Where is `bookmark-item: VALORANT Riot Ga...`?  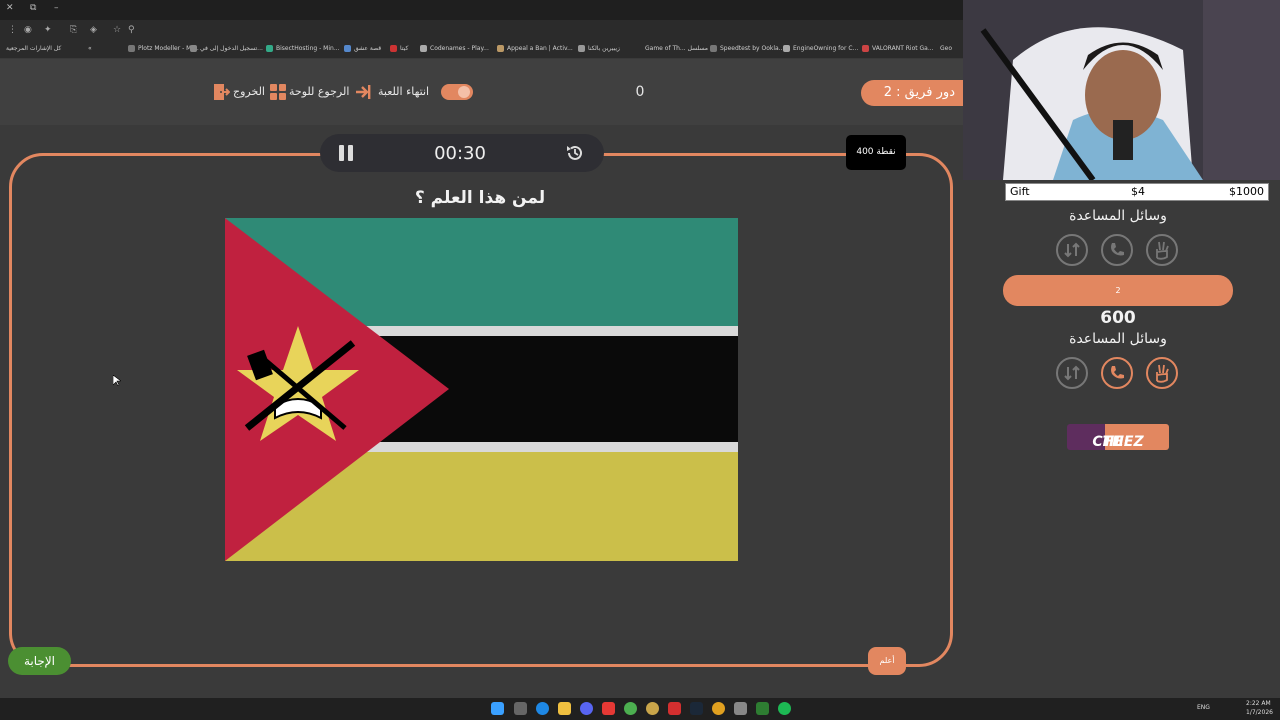 bookmark-item: VALORANT Riot Ga... is located at coordinates (898, 48).